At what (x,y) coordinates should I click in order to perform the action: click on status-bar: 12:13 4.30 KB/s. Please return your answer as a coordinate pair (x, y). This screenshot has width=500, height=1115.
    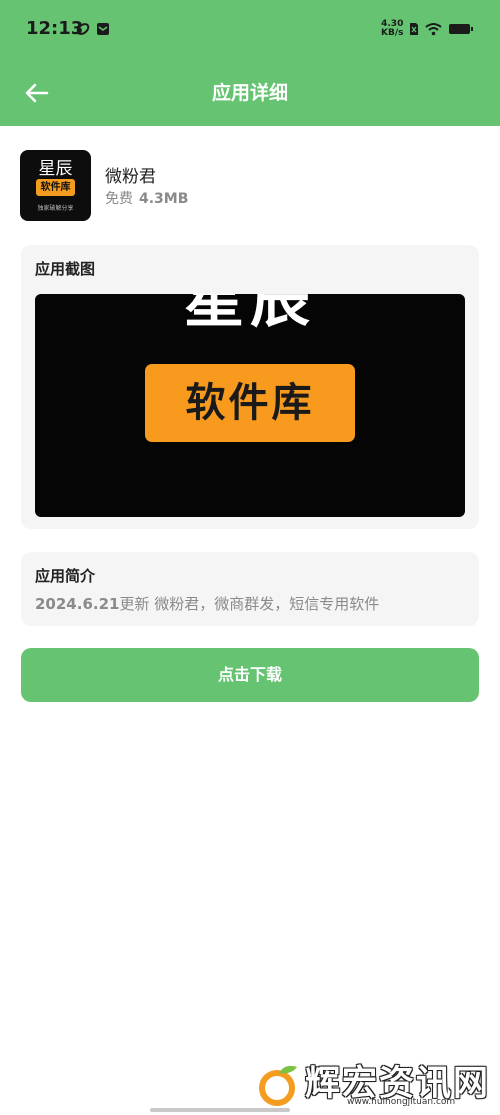
    Looking at the image, I should click on (250, 30).